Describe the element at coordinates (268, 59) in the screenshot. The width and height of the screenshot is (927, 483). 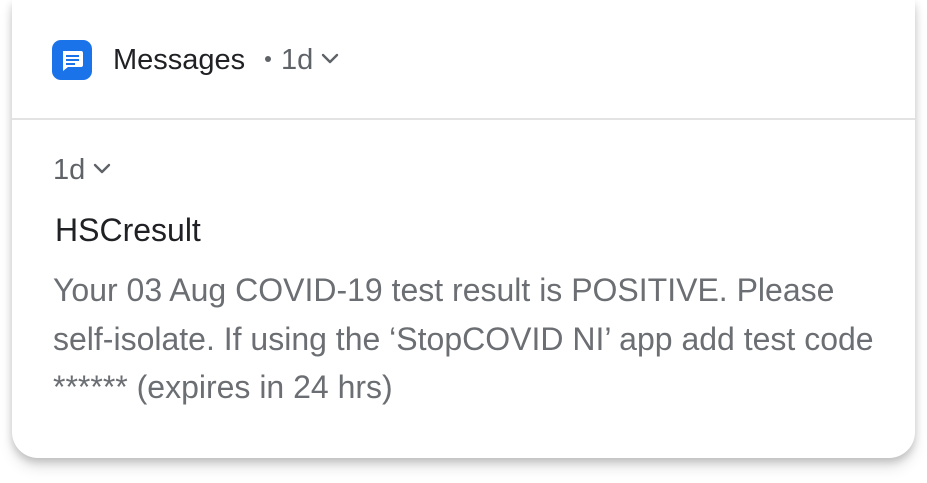
I see `separator-dot` at that location.